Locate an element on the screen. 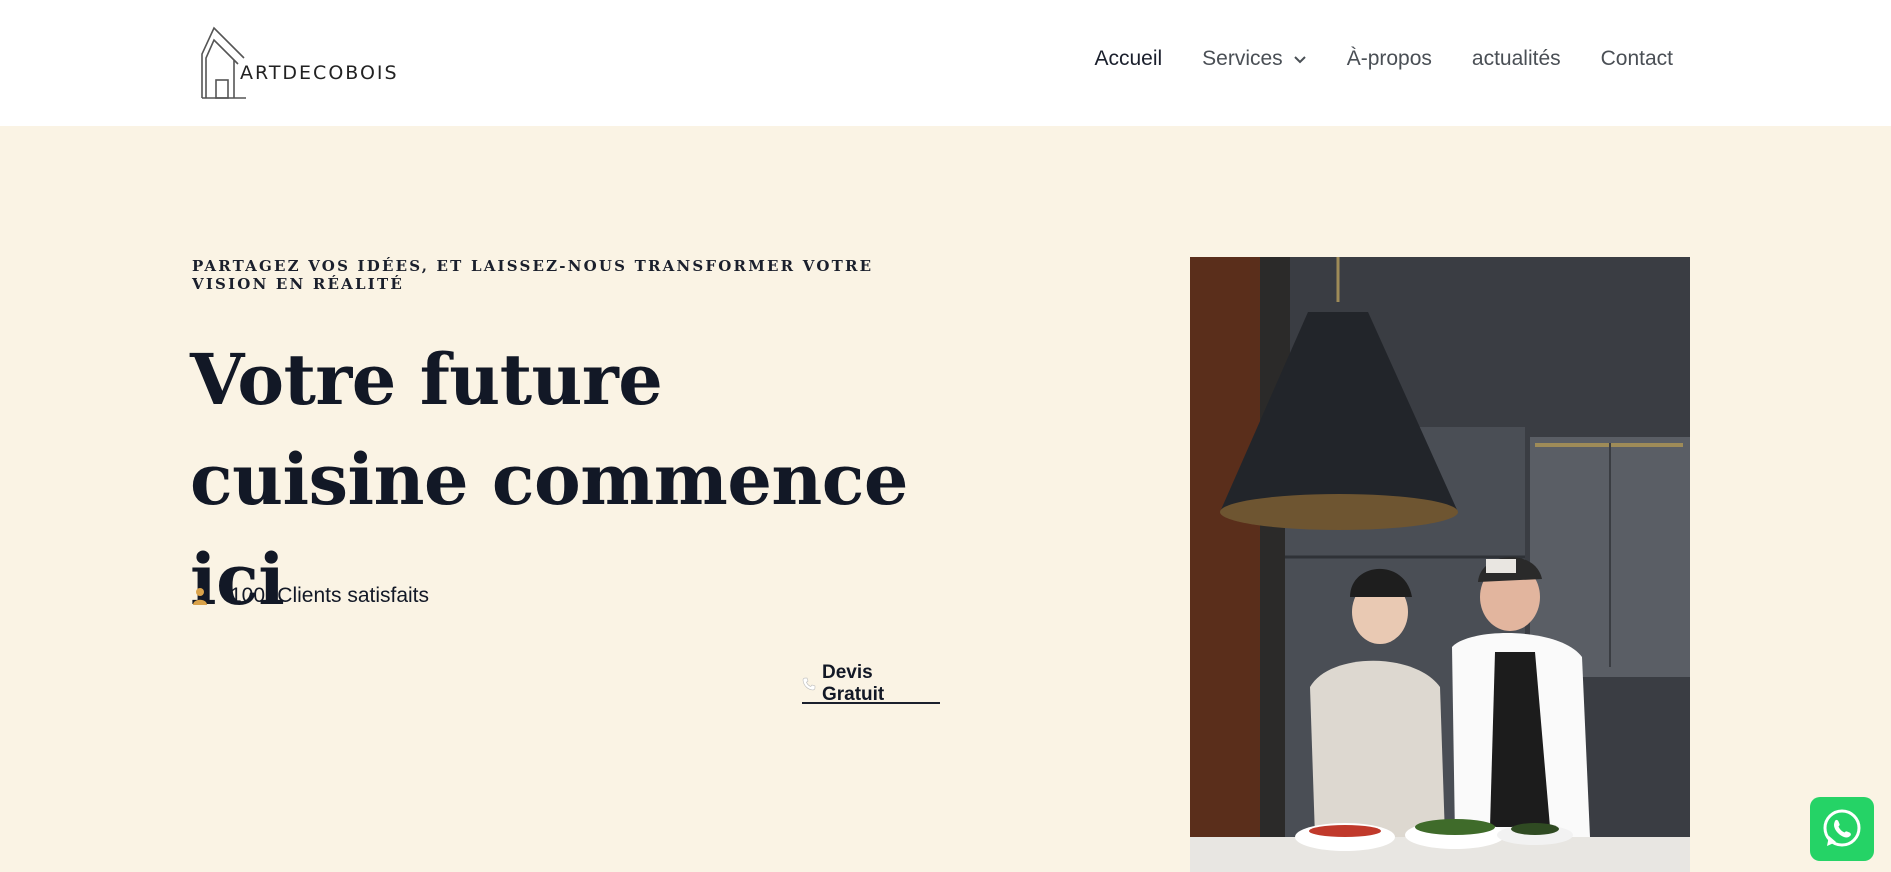 This screenshot has width=1891, height=872. phone-icon is located at coordinates (809, 684).